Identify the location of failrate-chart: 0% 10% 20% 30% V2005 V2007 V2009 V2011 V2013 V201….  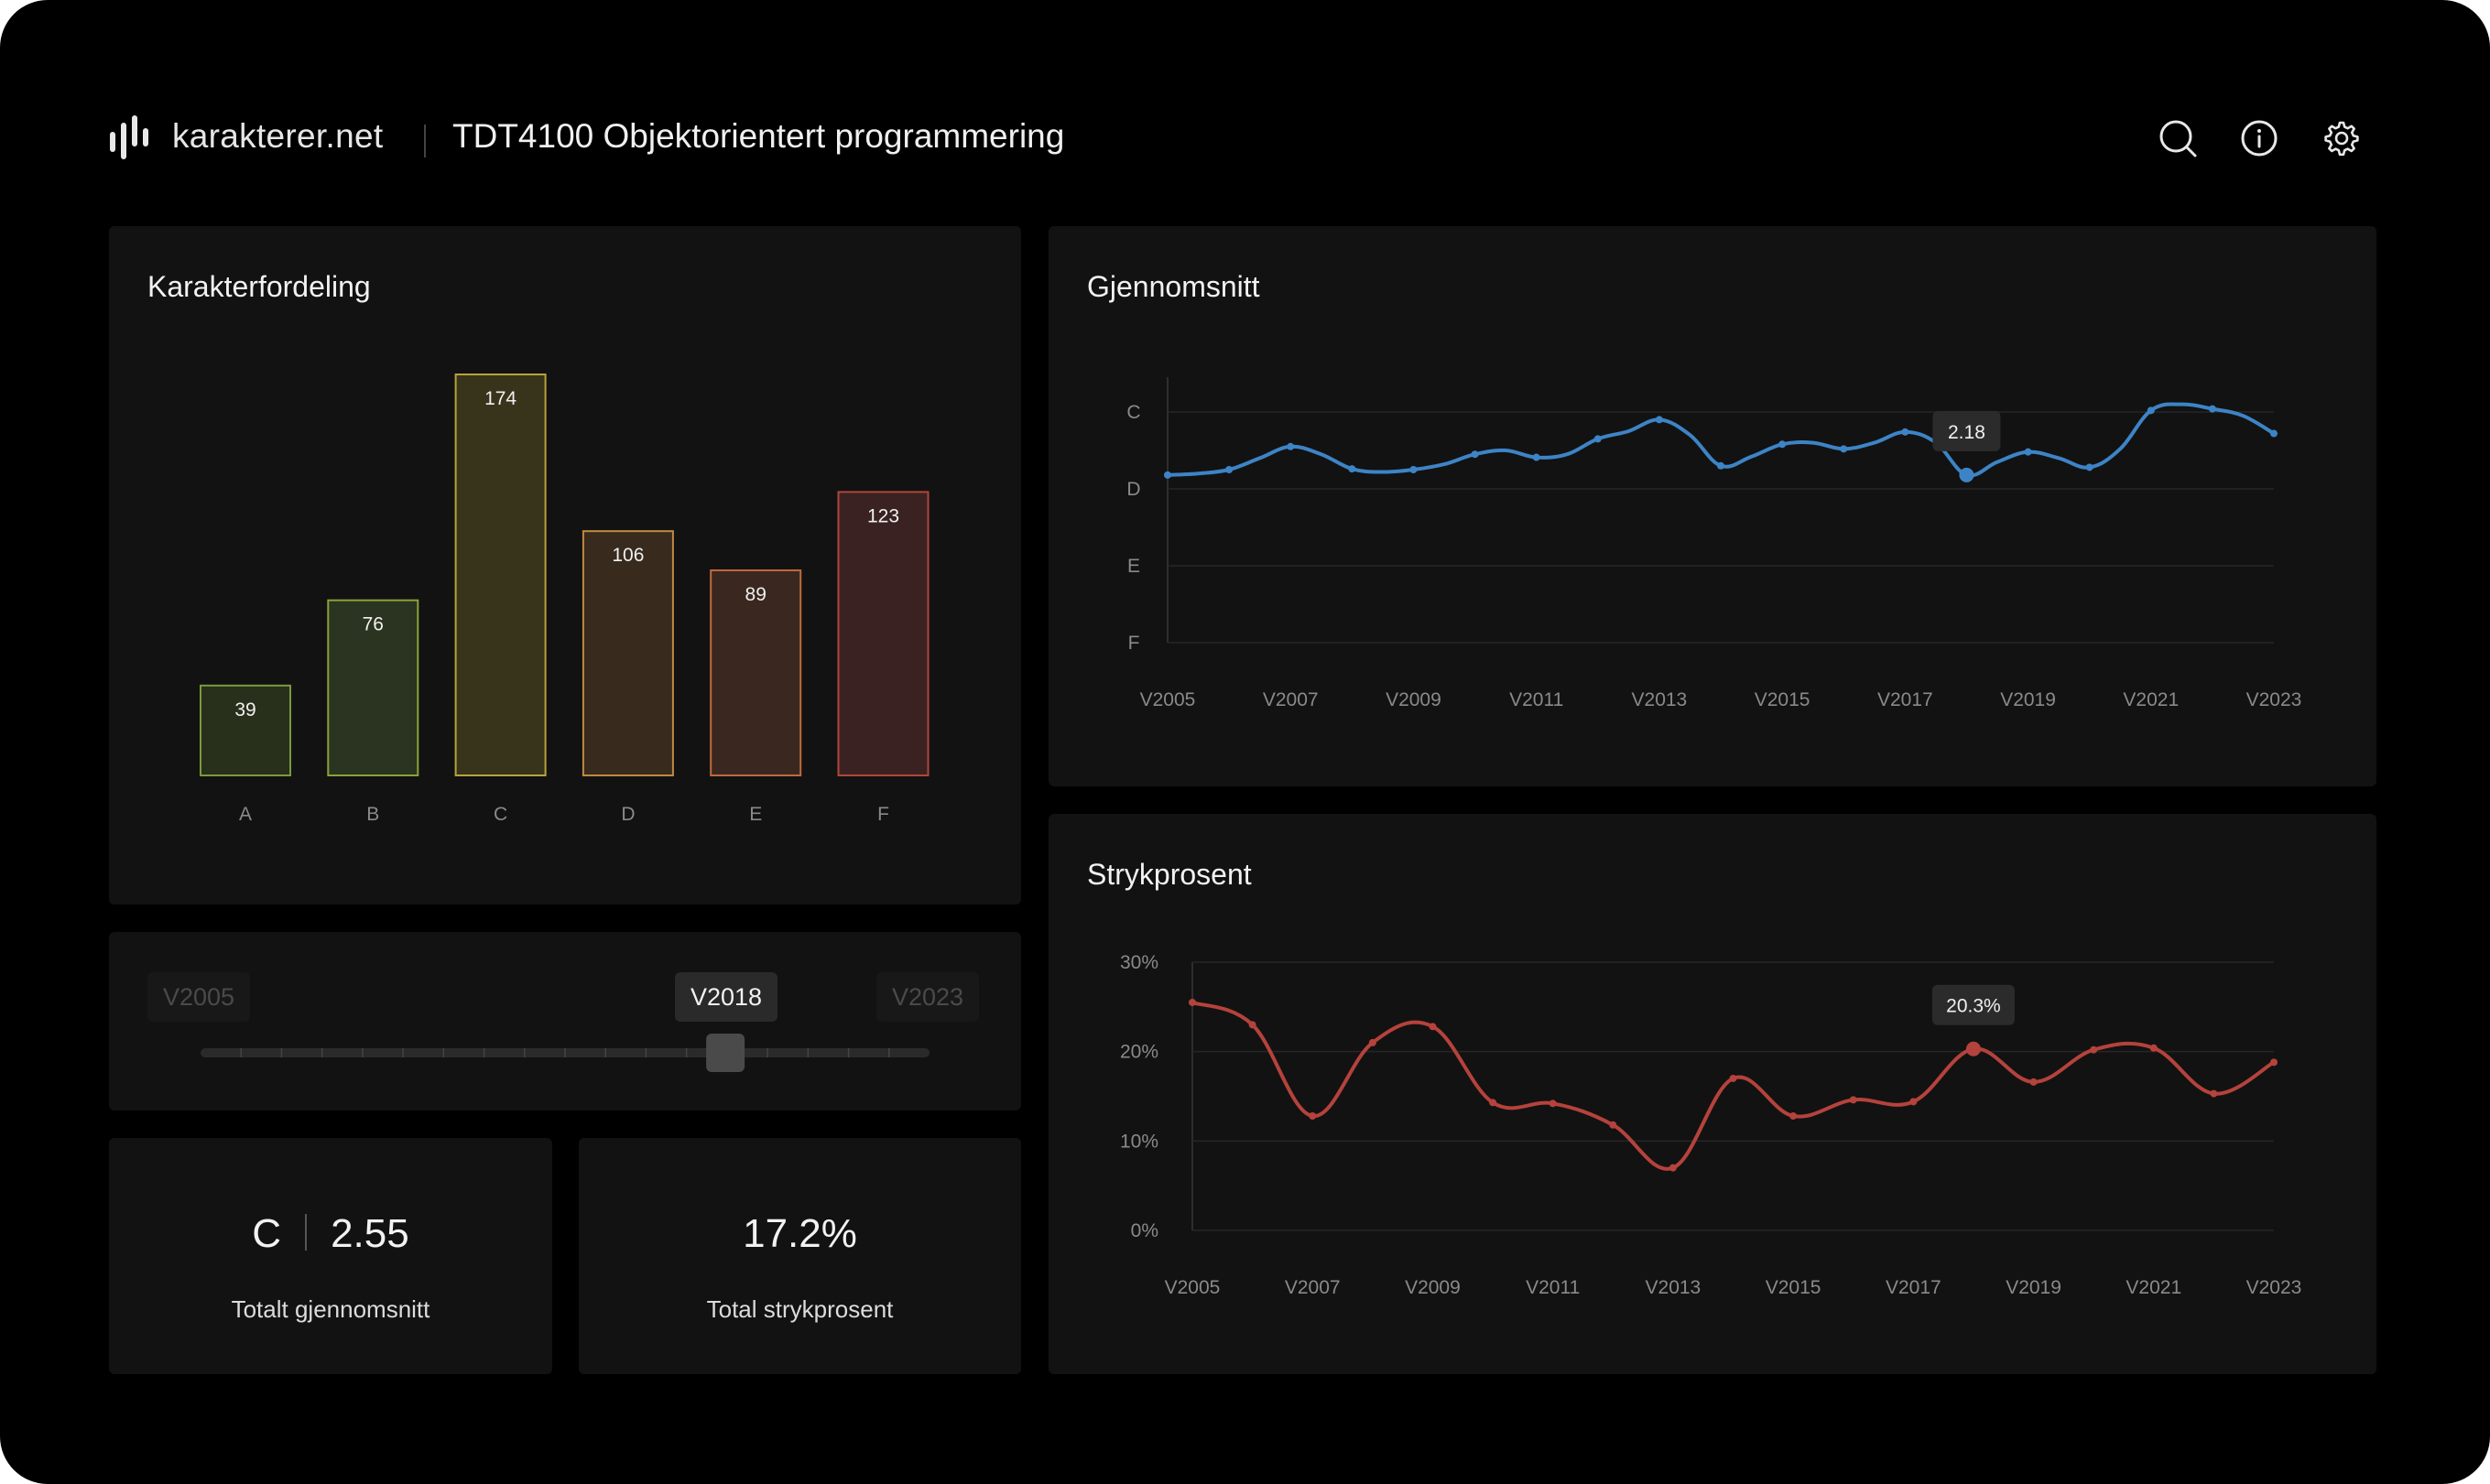
(1711, 1125).